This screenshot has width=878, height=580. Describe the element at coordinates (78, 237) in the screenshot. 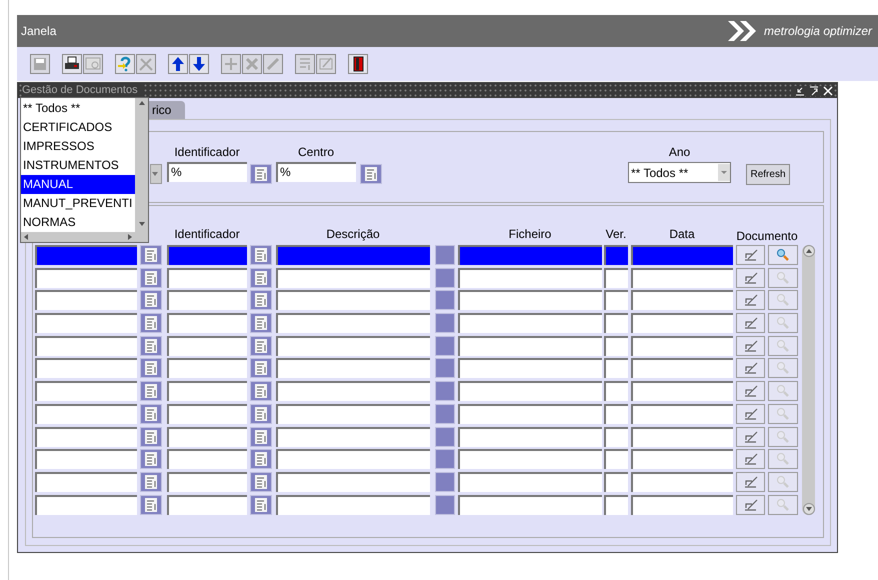

I see `horizontal-scrollbar` at that location.